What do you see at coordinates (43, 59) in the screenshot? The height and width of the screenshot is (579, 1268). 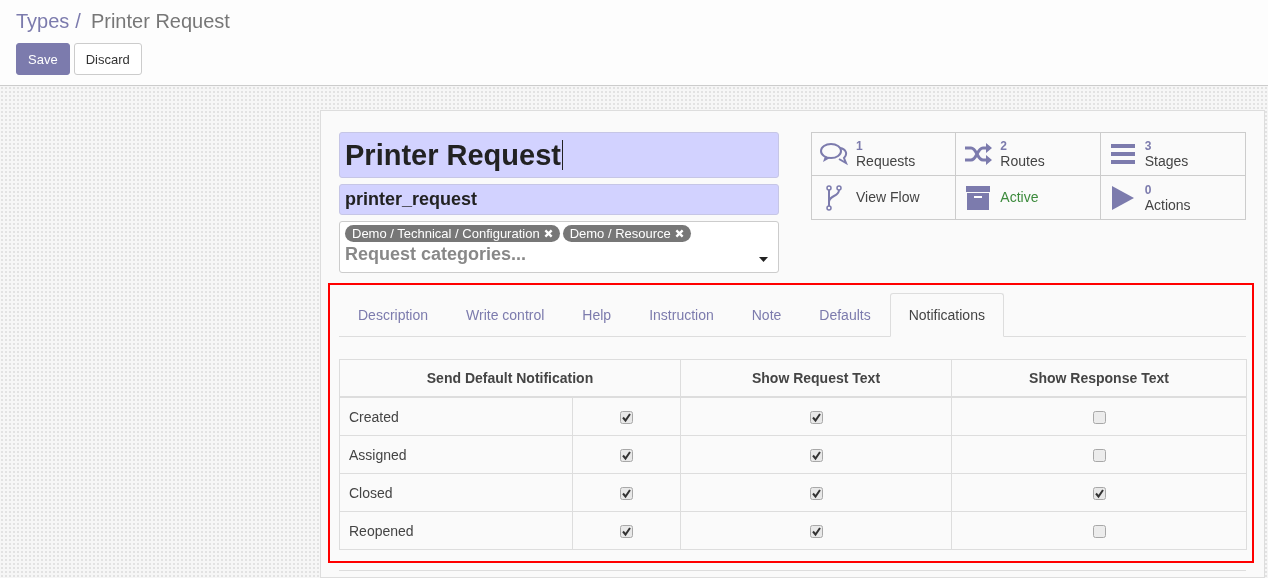 I see `save-button: Save` at bounding box center [43, 59].